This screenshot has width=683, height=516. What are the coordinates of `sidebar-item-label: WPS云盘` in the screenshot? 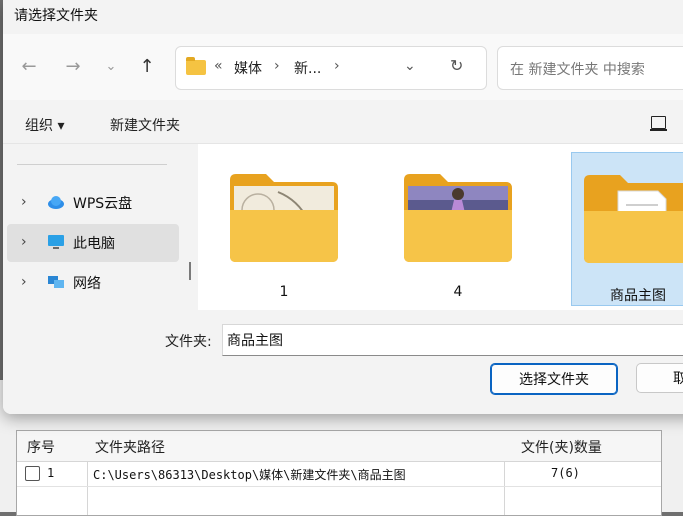 It's located at (103, 204).